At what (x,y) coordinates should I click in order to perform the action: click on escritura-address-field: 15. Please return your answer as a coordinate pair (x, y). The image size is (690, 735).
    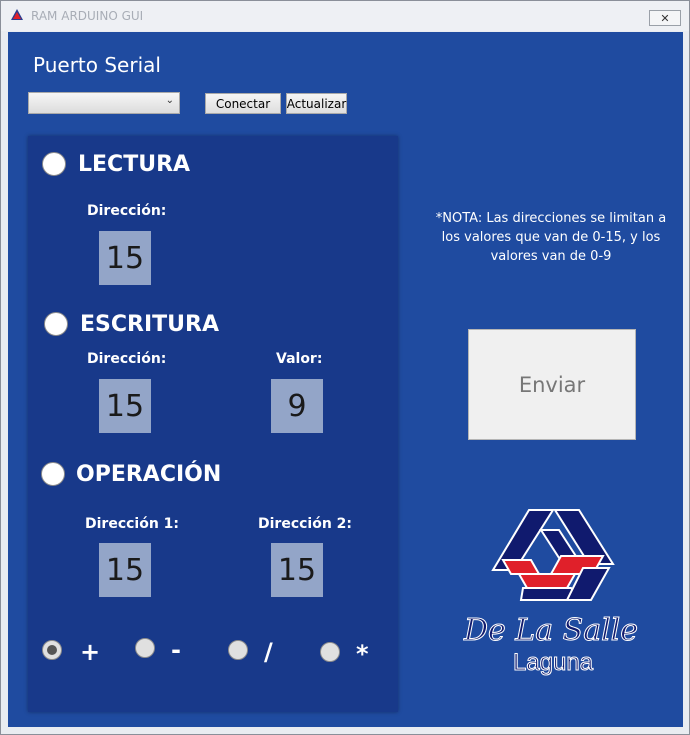
    Looking at the image, I should click on (125, 406).